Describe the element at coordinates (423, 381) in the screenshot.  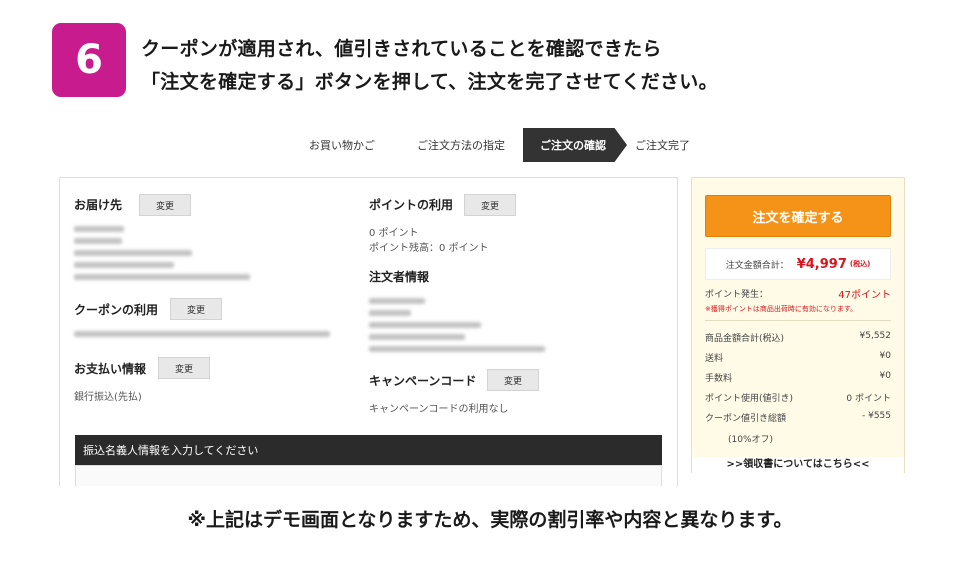
I see `campaign-title: キャンペーンコード` at that location.